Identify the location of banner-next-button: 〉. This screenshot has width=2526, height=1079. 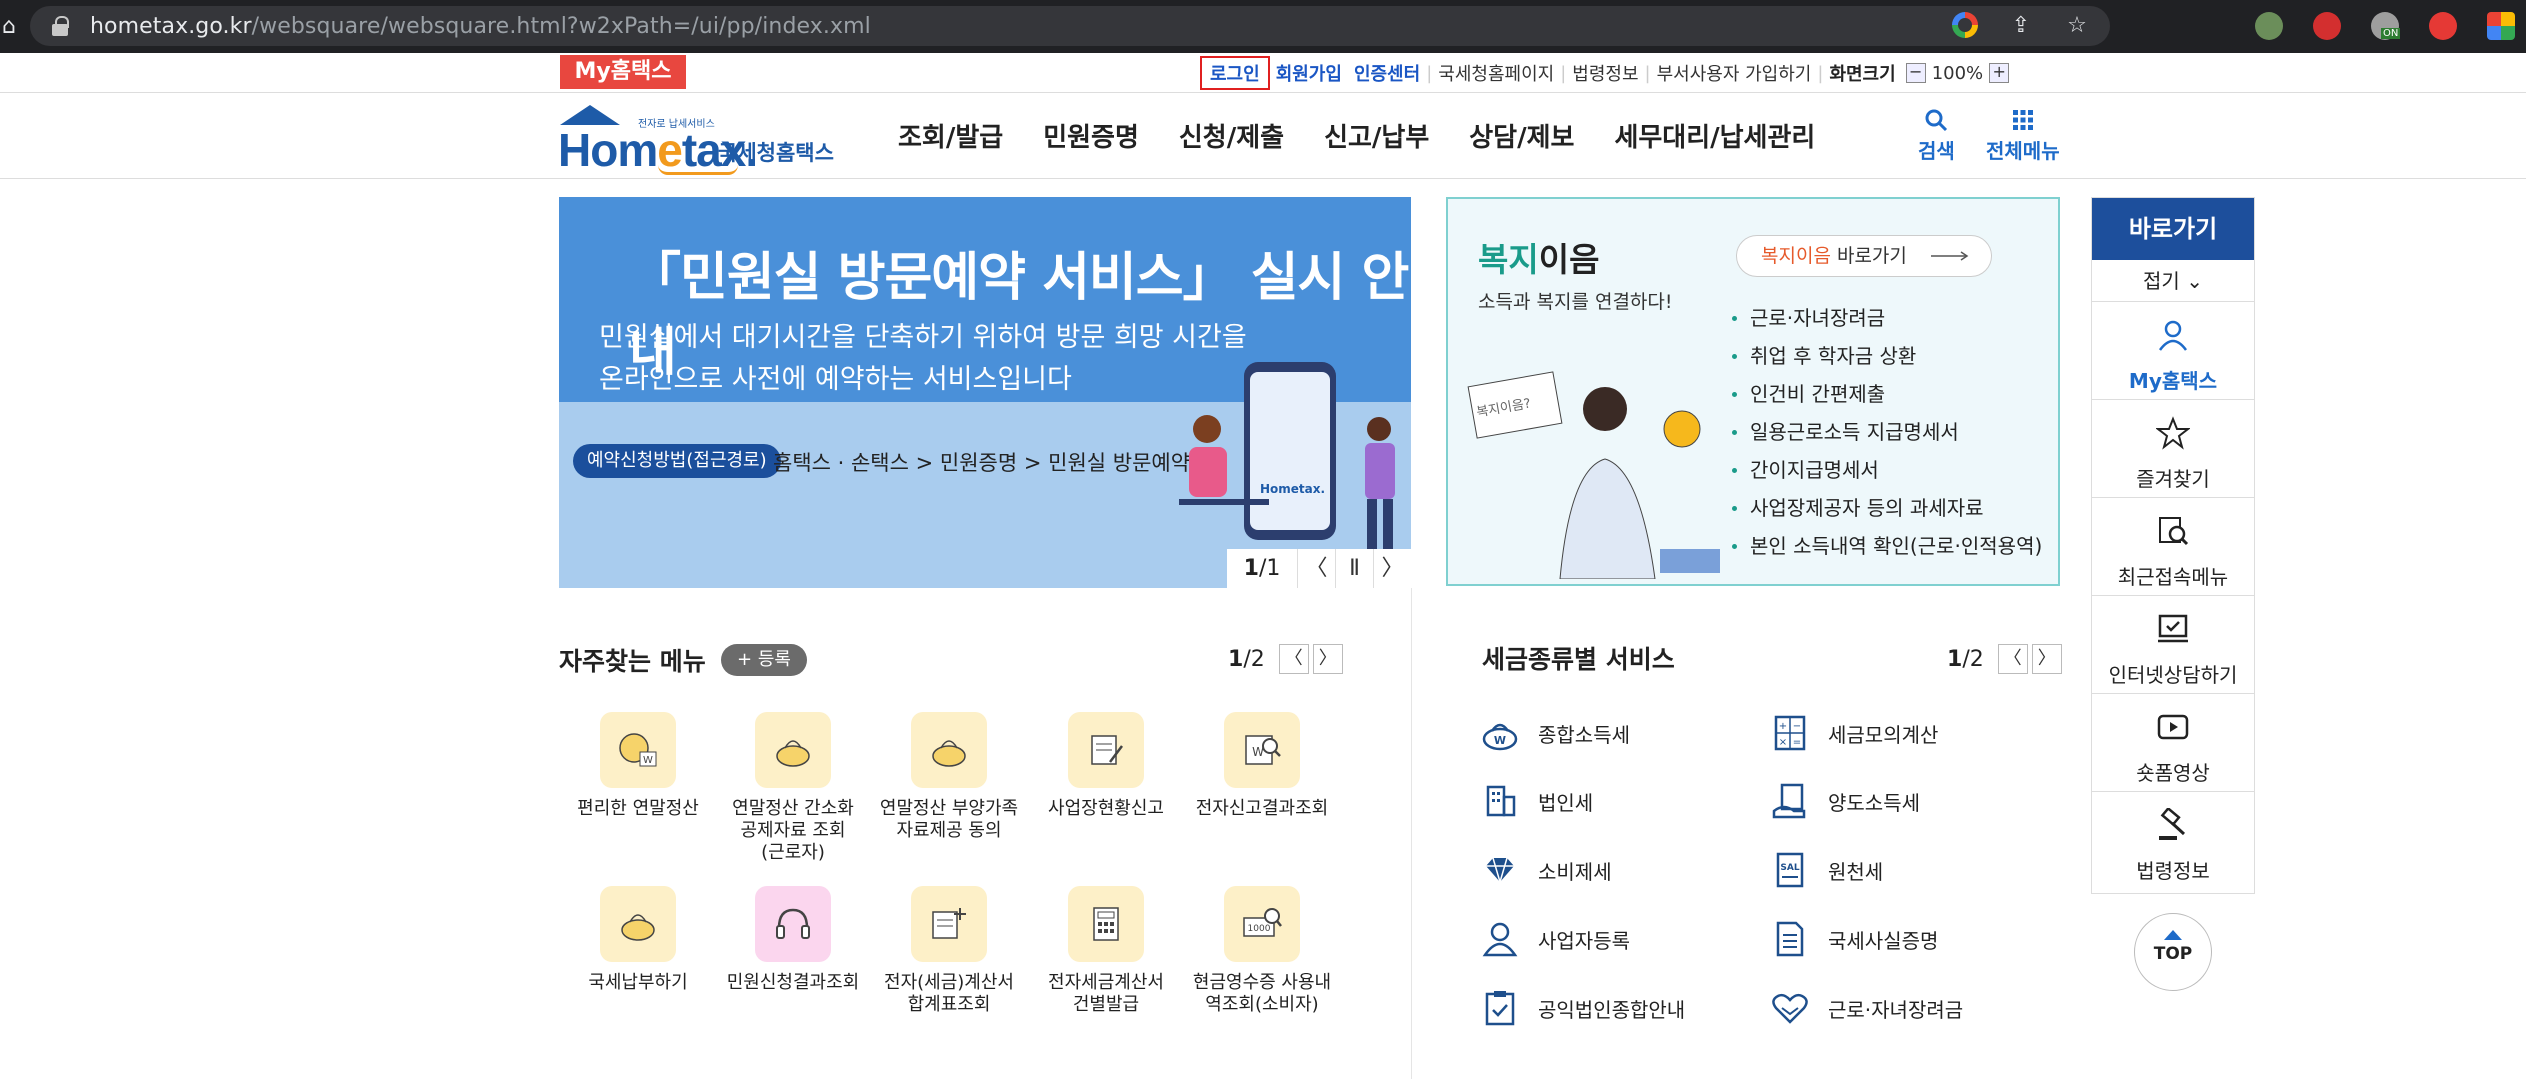
(1392, 568).